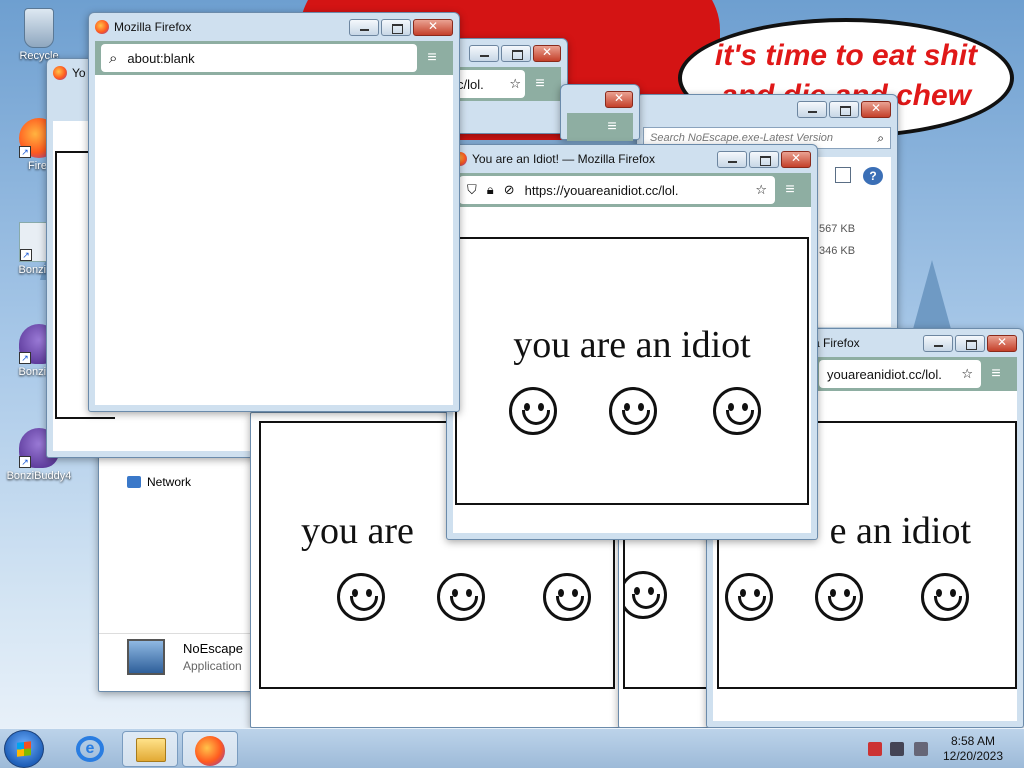 This screenshot has height=768, width=1024. I want to click on url-bar: ⌕ about:blank, so click(259, 58).